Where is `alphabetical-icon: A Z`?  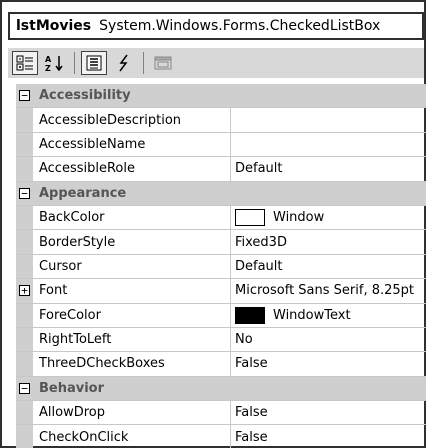
alphabetical-icon: A Z is located at coordinates (54, 63).